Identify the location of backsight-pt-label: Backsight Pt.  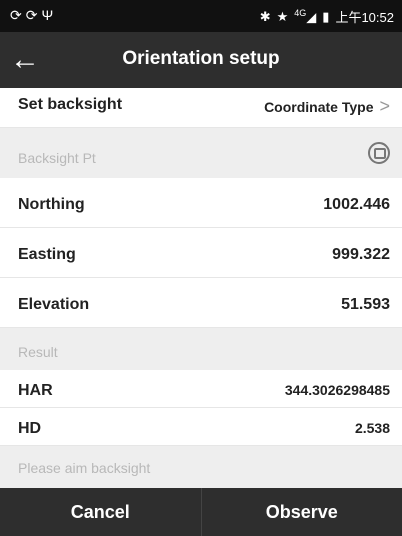
(57, 158).